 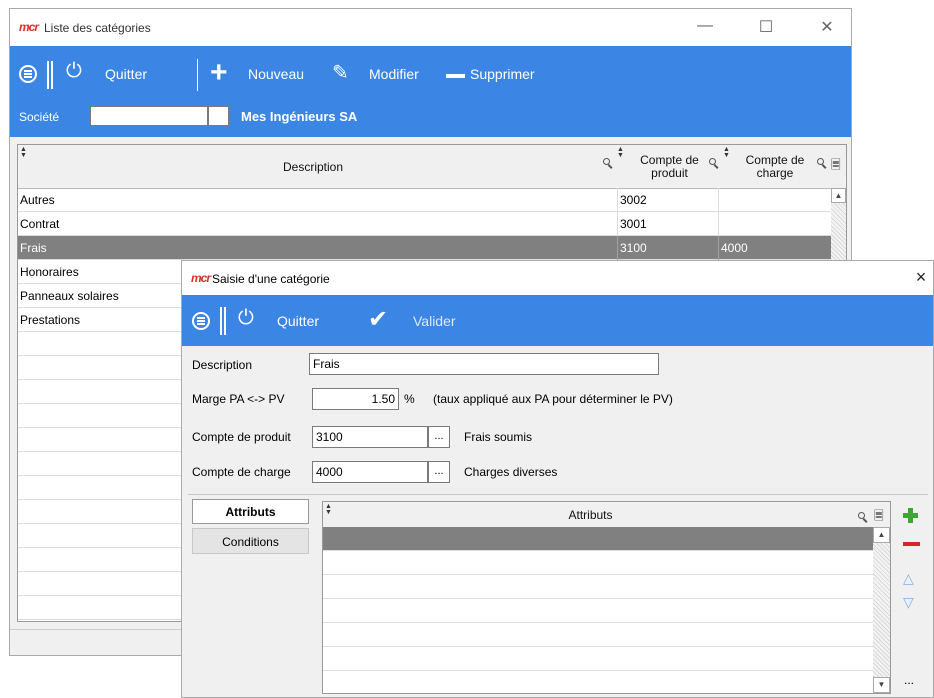 What do you see at coordinates (241, 437) in the screenshot?
I see `product-account-label: Compte de produit` at bounding box center [241, 437].